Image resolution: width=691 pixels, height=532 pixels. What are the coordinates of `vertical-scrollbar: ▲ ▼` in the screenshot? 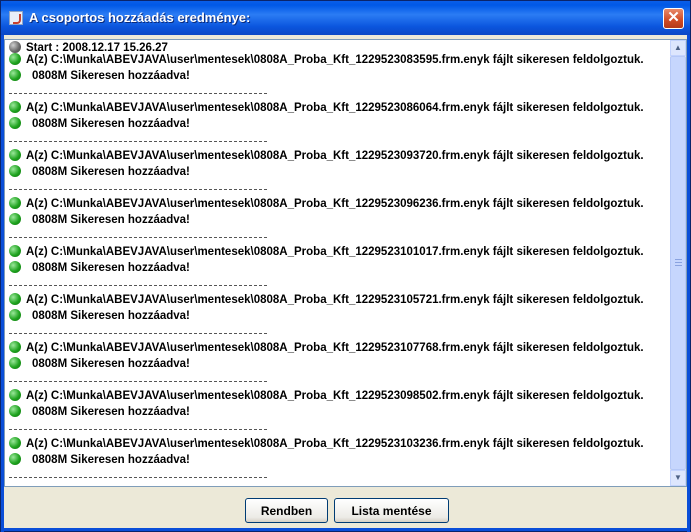 It's located at (678, 263).